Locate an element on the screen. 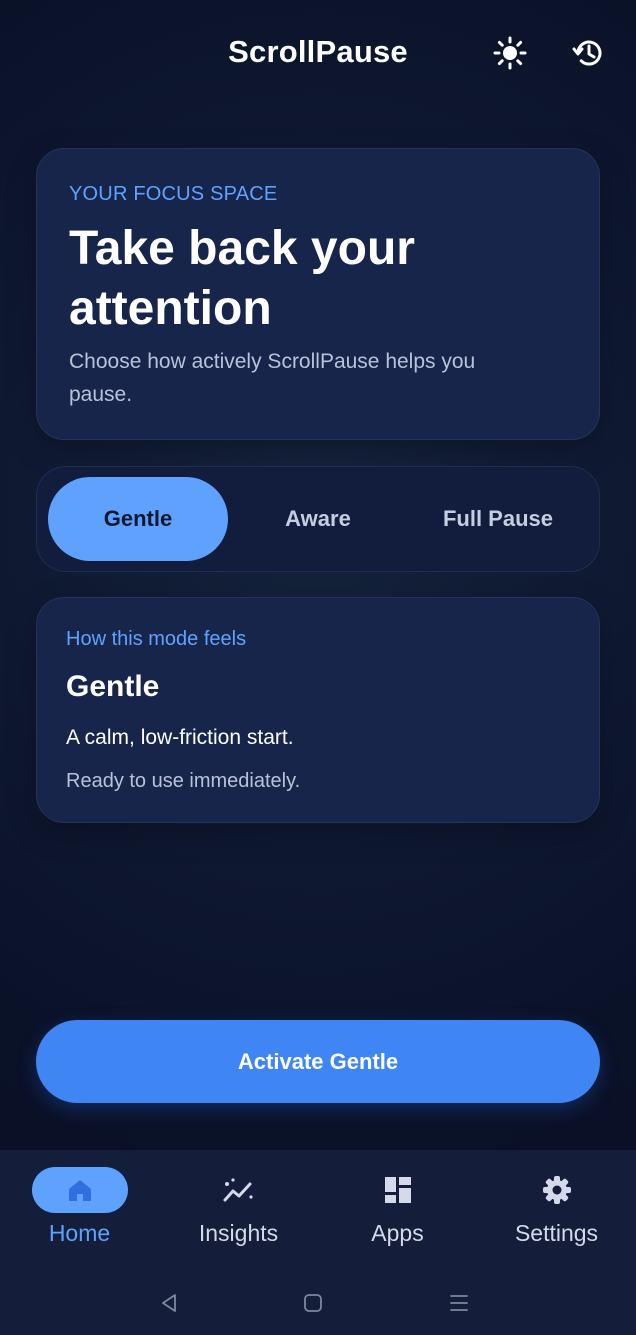 Image resolution: width=636 pixels, height=1335 pixels. hero-eyebrow: YOUR FOCUS SPACE is located at coordinates (173, 194).